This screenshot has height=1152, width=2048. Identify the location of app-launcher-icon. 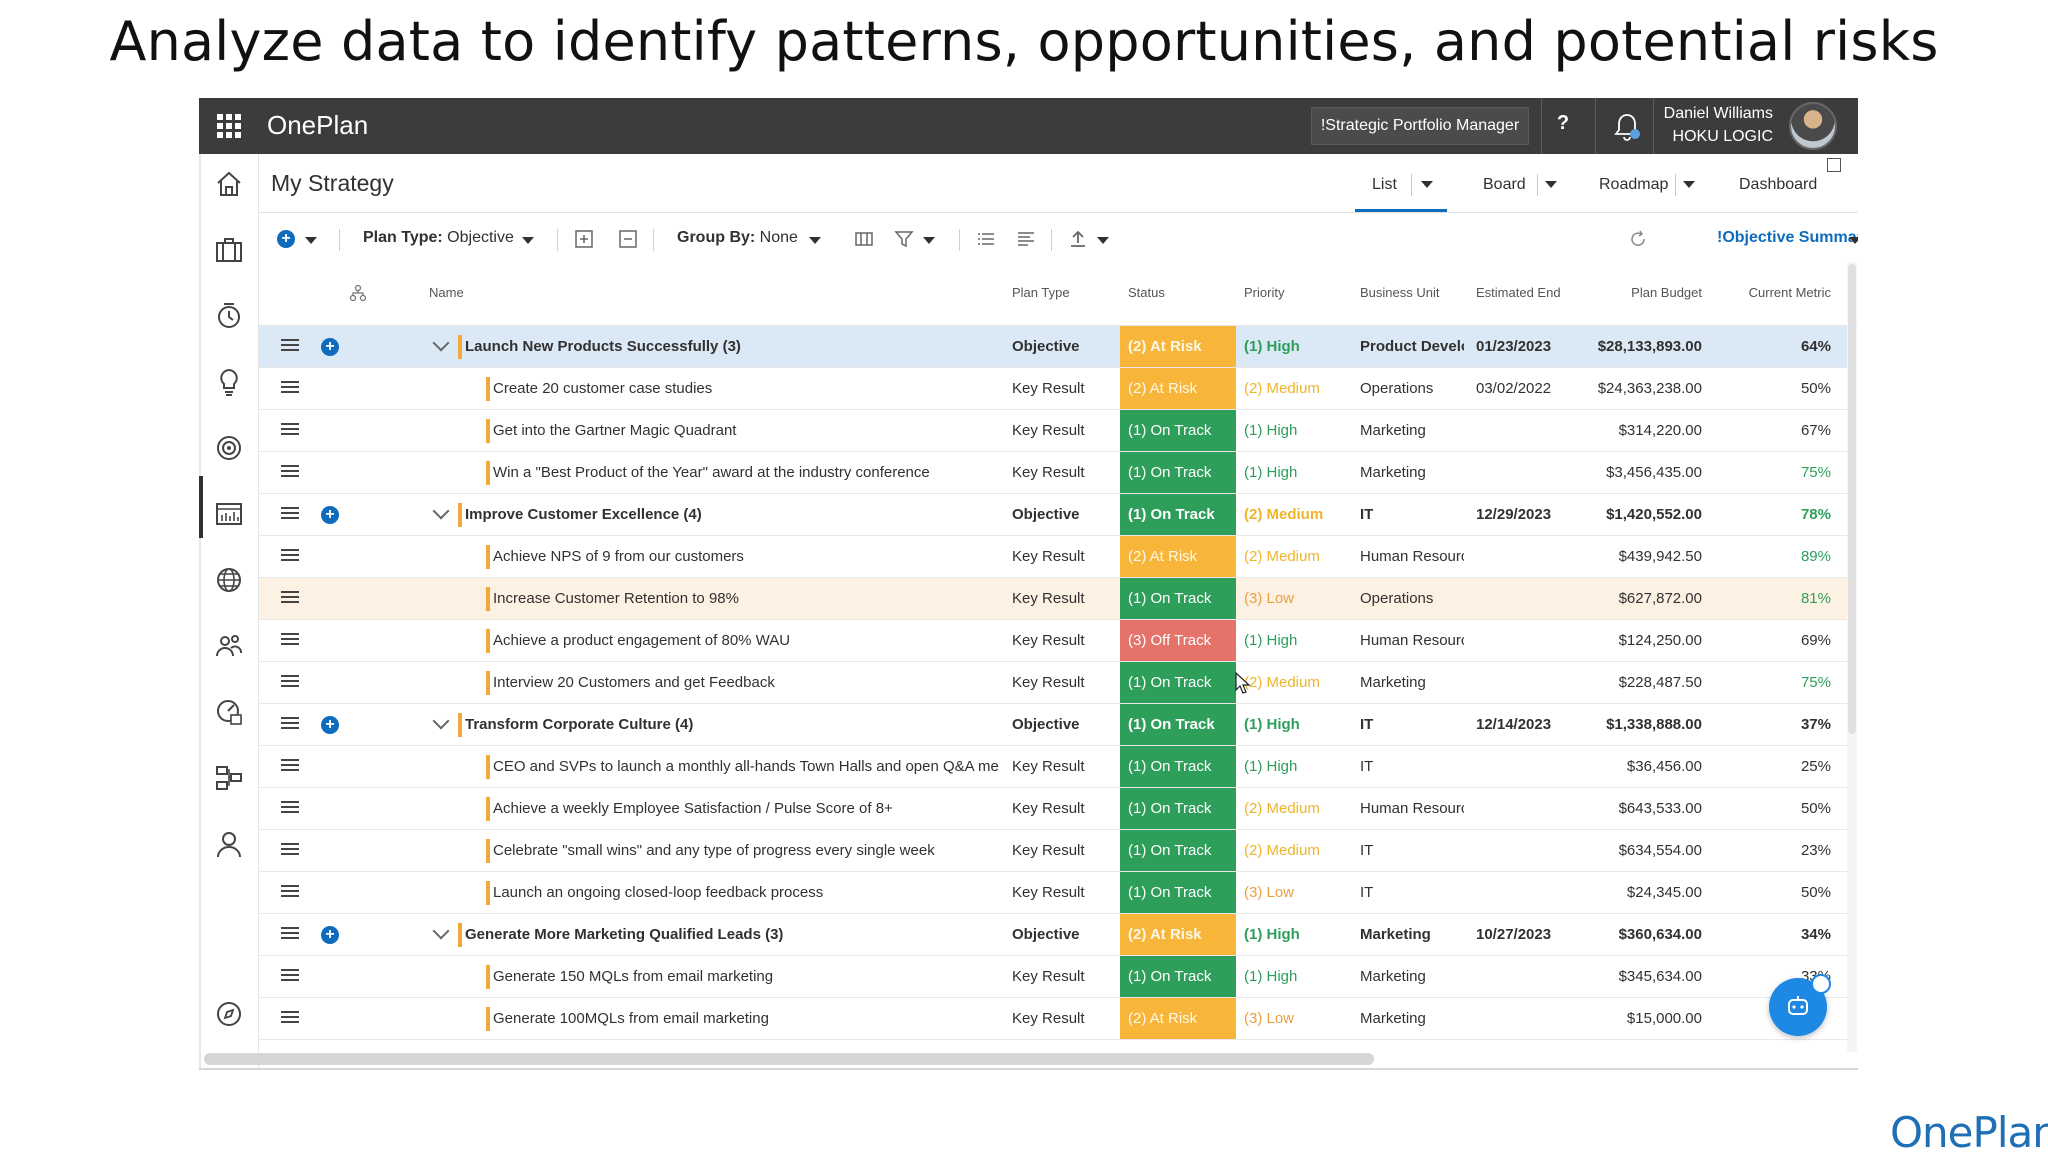
(229, 126).